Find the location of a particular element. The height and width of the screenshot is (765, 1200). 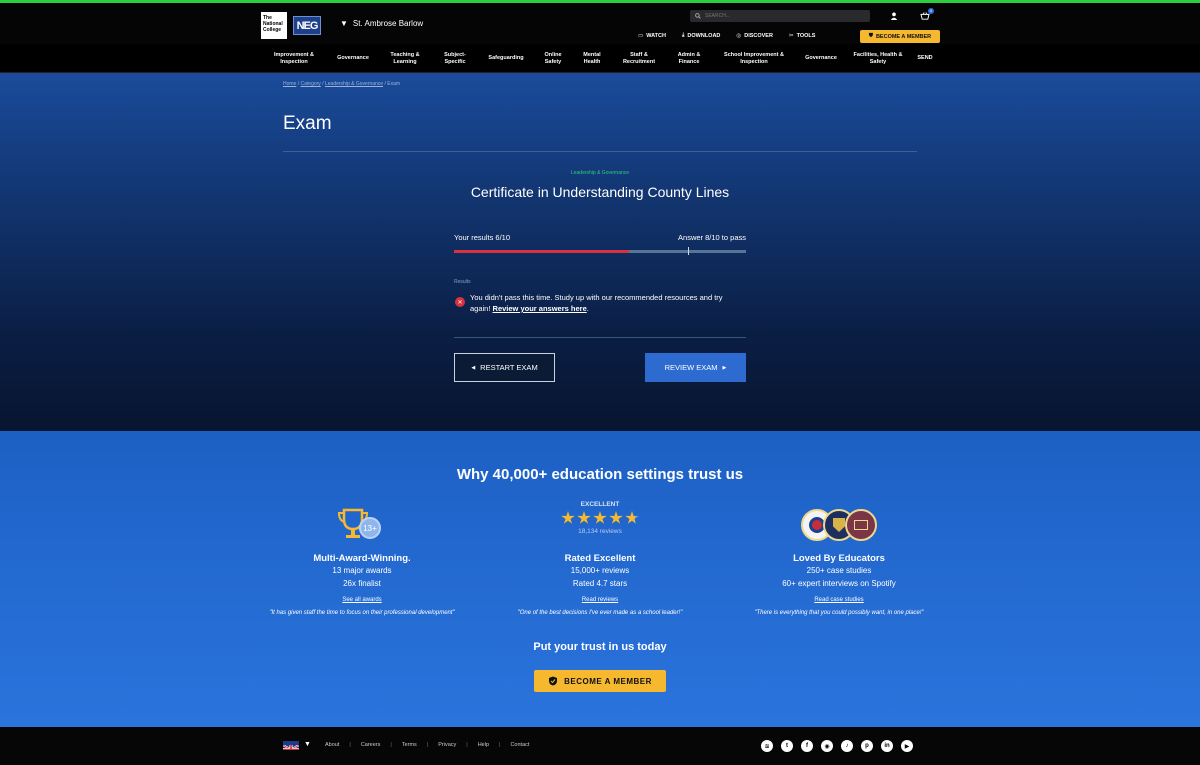

discover-link: ◎ DISCOVER is located at coordinates (754, 35).